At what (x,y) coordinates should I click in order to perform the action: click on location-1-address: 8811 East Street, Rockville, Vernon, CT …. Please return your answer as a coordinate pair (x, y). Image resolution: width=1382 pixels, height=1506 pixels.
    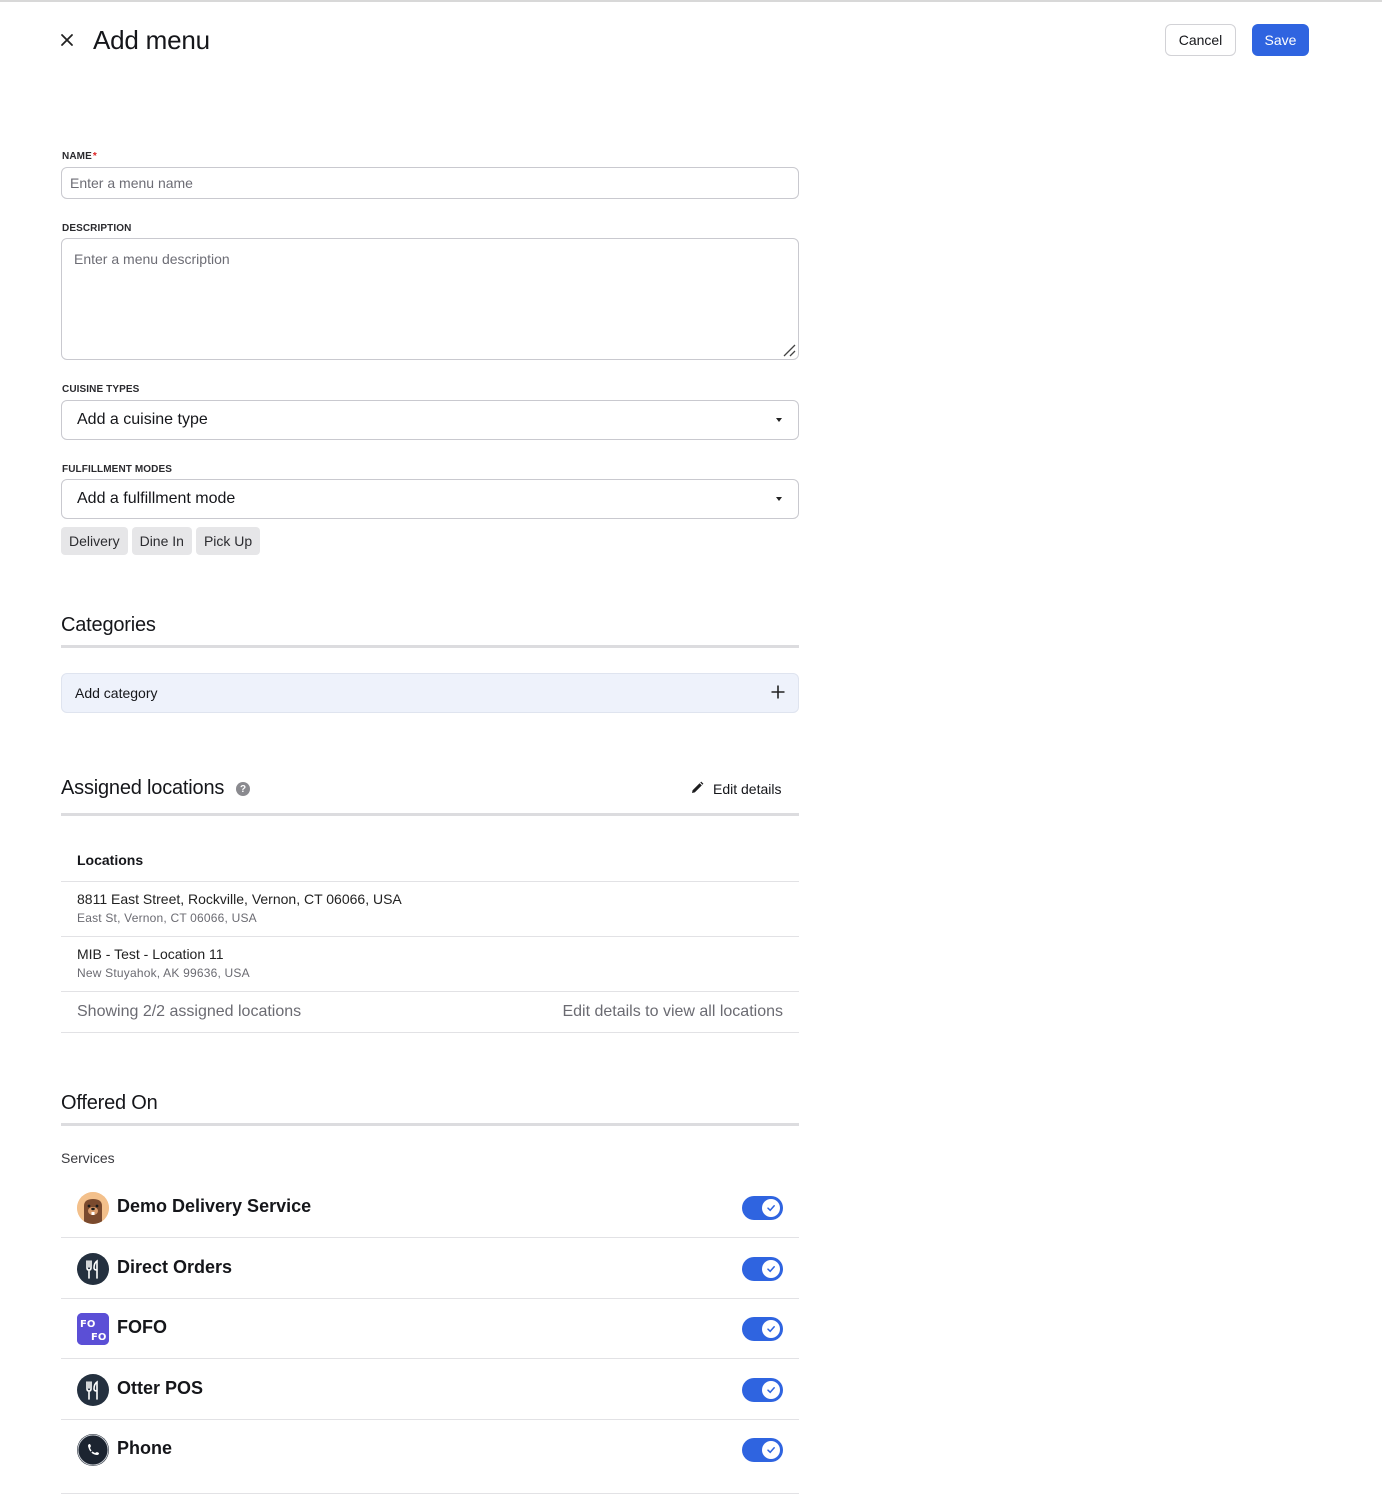
    Looking at the image, I should click on (239, 899).